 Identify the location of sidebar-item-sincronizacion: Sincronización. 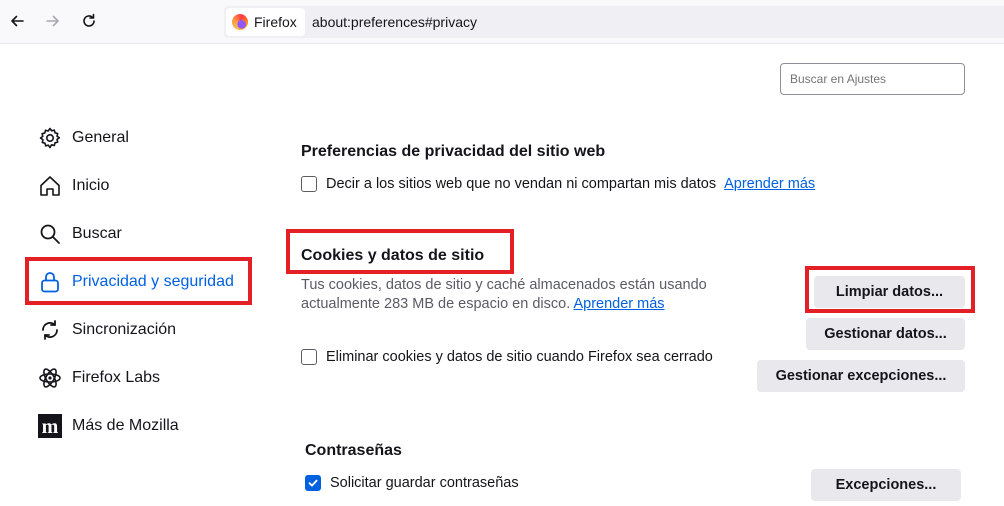
(107, 330).